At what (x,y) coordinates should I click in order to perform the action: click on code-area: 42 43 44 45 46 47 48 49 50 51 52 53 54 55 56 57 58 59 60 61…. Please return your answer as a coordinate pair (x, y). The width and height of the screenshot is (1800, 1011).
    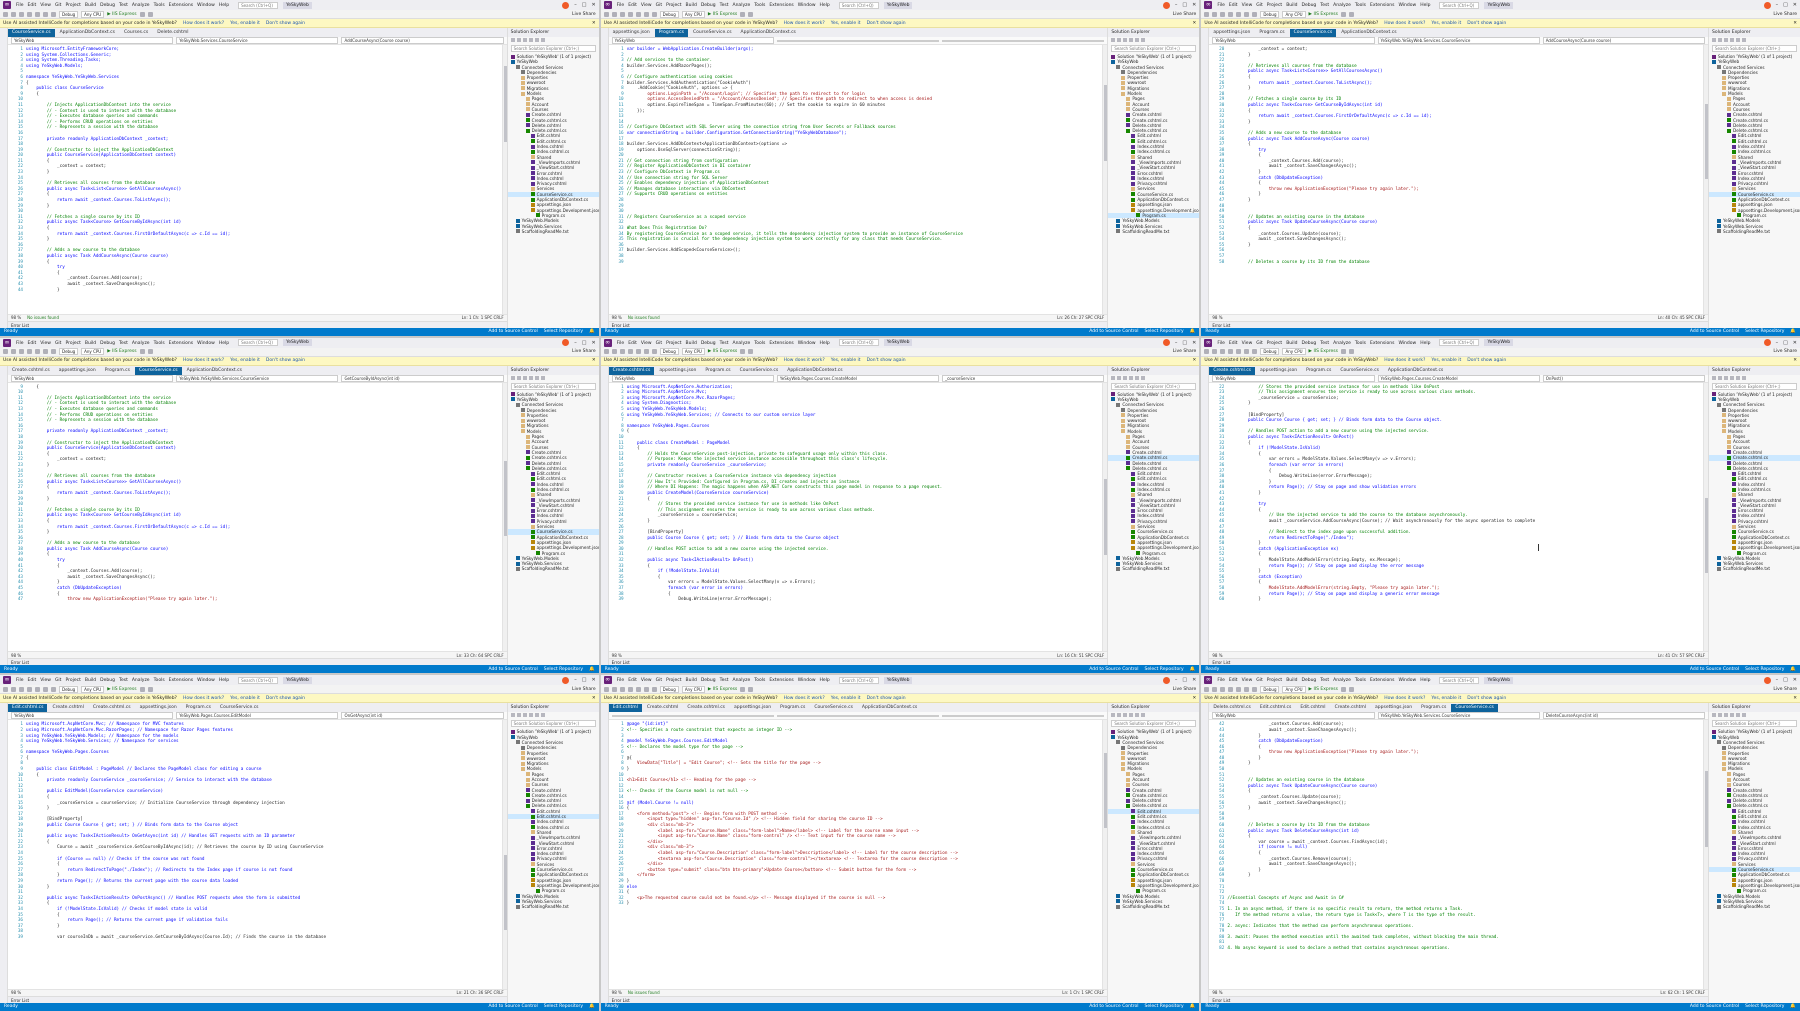
    Looking at the image, I should click on (1458, 854).